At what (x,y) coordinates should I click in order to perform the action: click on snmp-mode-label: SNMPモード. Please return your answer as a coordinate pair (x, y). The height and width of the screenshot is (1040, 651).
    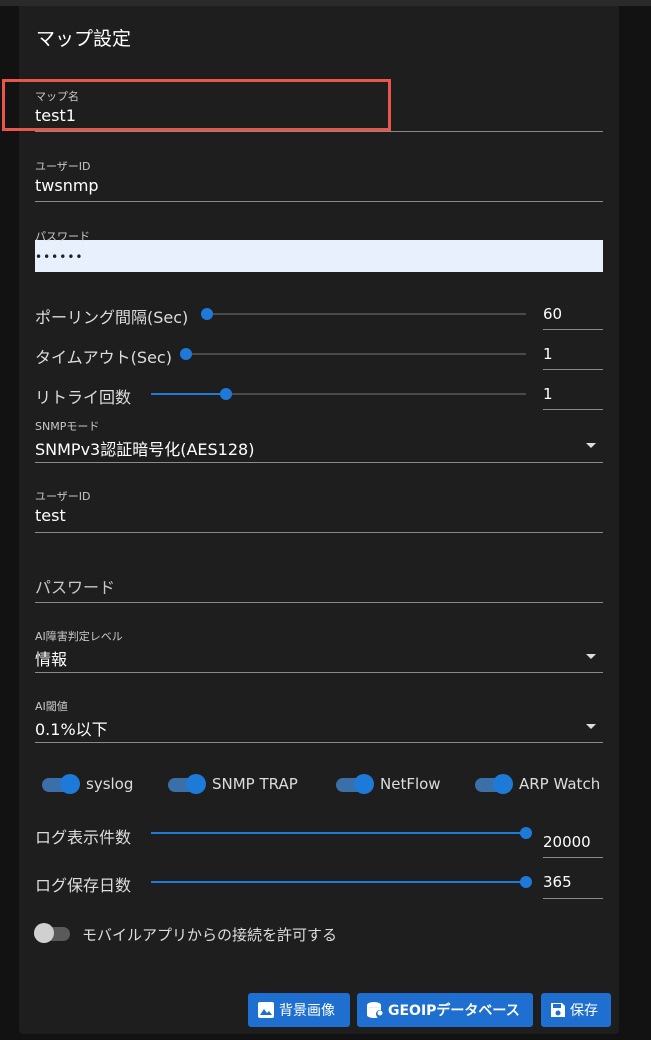
    Looking at the image, I should click on (67, 426).